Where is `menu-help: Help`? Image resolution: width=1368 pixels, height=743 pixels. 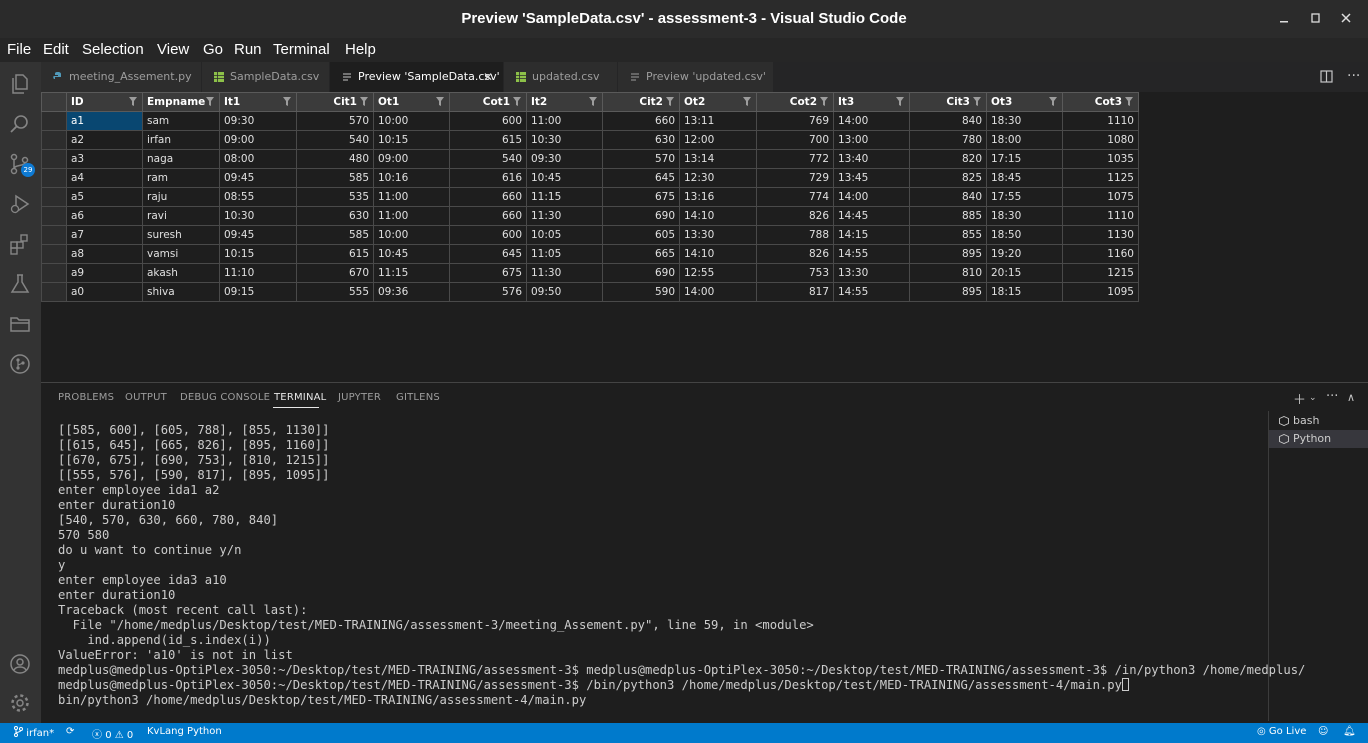
menu-help: Help is located at coordinates (360, 49).